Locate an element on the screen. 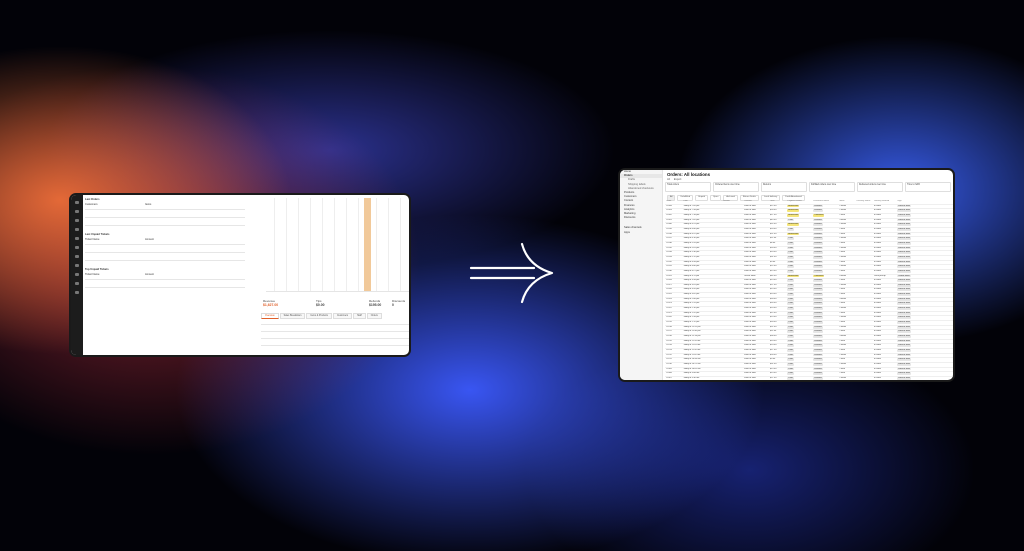 This screenshot has height=551, width=1024. tab-staff: Staff is located at coordinates (359, 316).